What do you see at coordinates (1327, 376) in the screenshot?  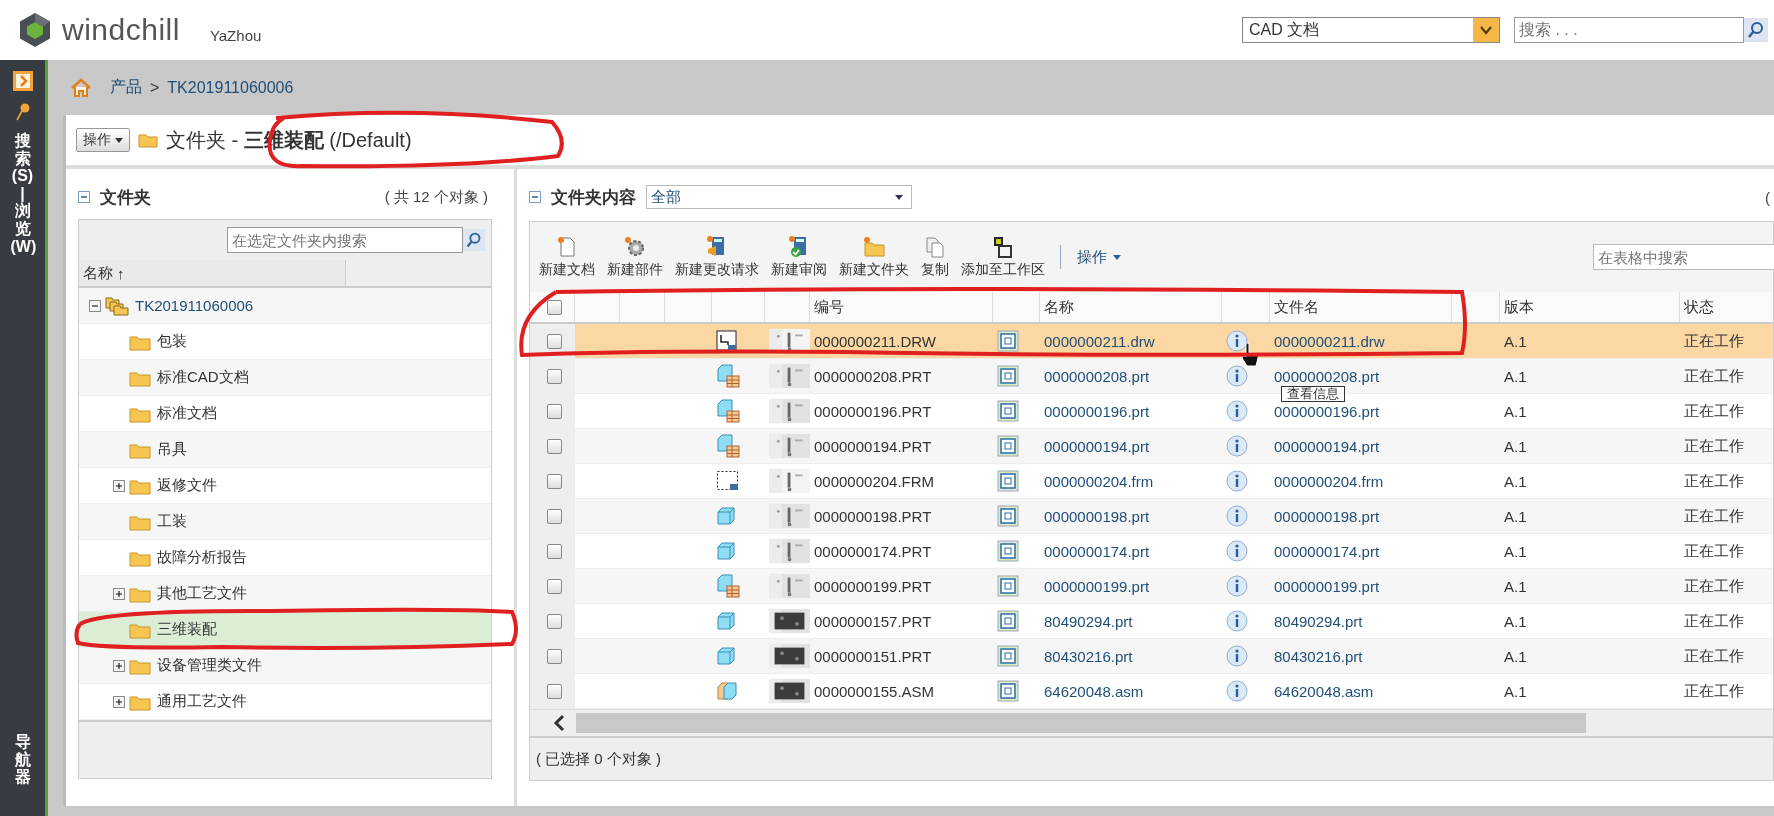 I see `file-link: 0000000208.prt` at bounding box center [1327, 376].